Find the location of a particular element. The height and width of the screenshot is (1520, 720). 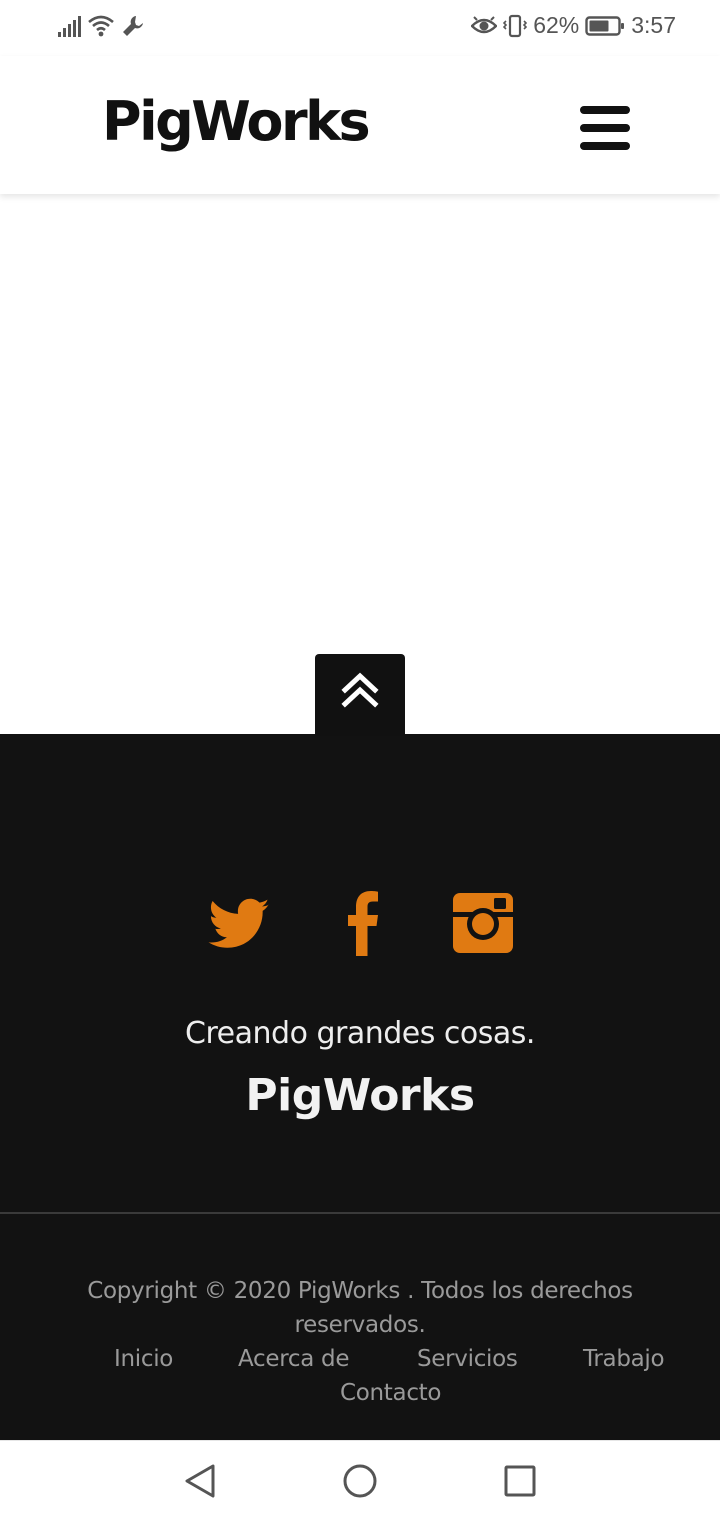

double-chevron-up-icon is located at coordinates (360, 690).